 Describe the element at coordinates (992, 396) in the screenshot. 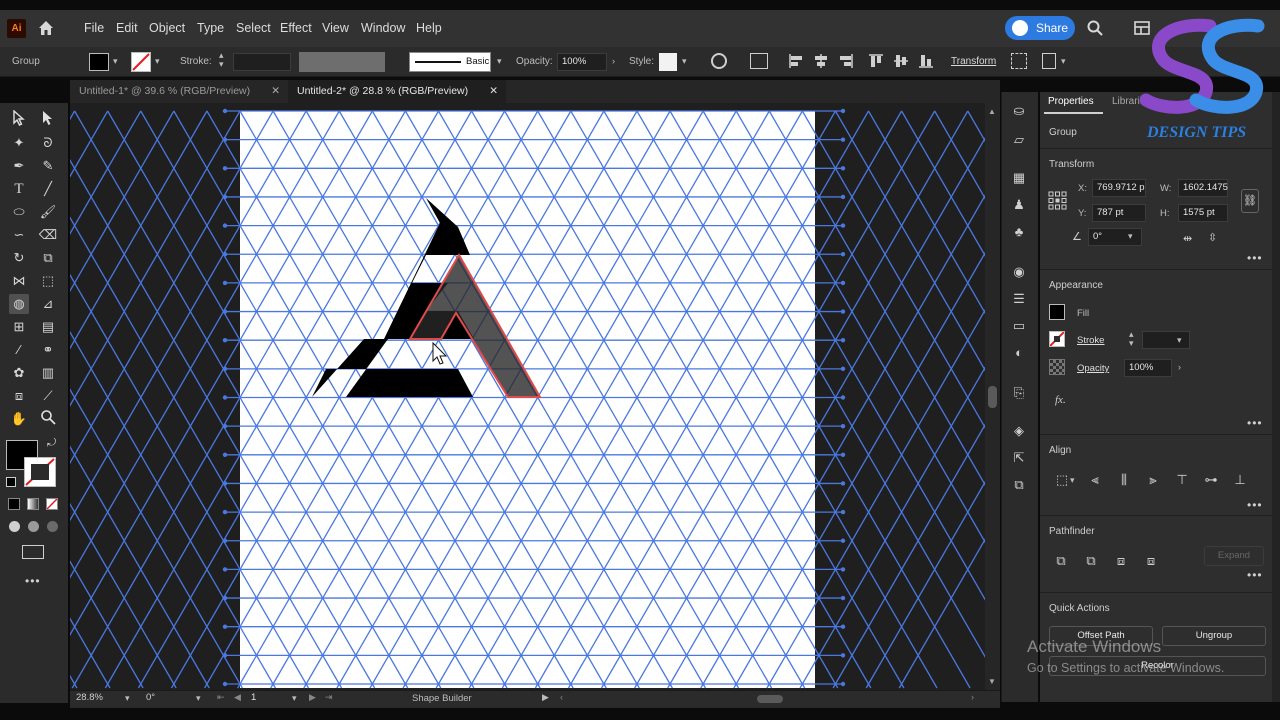

I see `vertical-scrollbar: ▲ ▼` at that location.